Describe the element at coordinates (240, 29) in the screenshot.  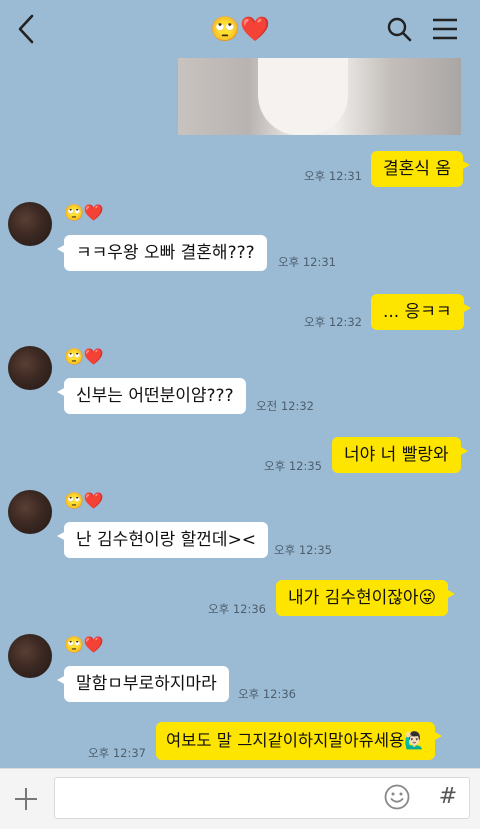
I see `chat-header: 🙄❤️` at that location.